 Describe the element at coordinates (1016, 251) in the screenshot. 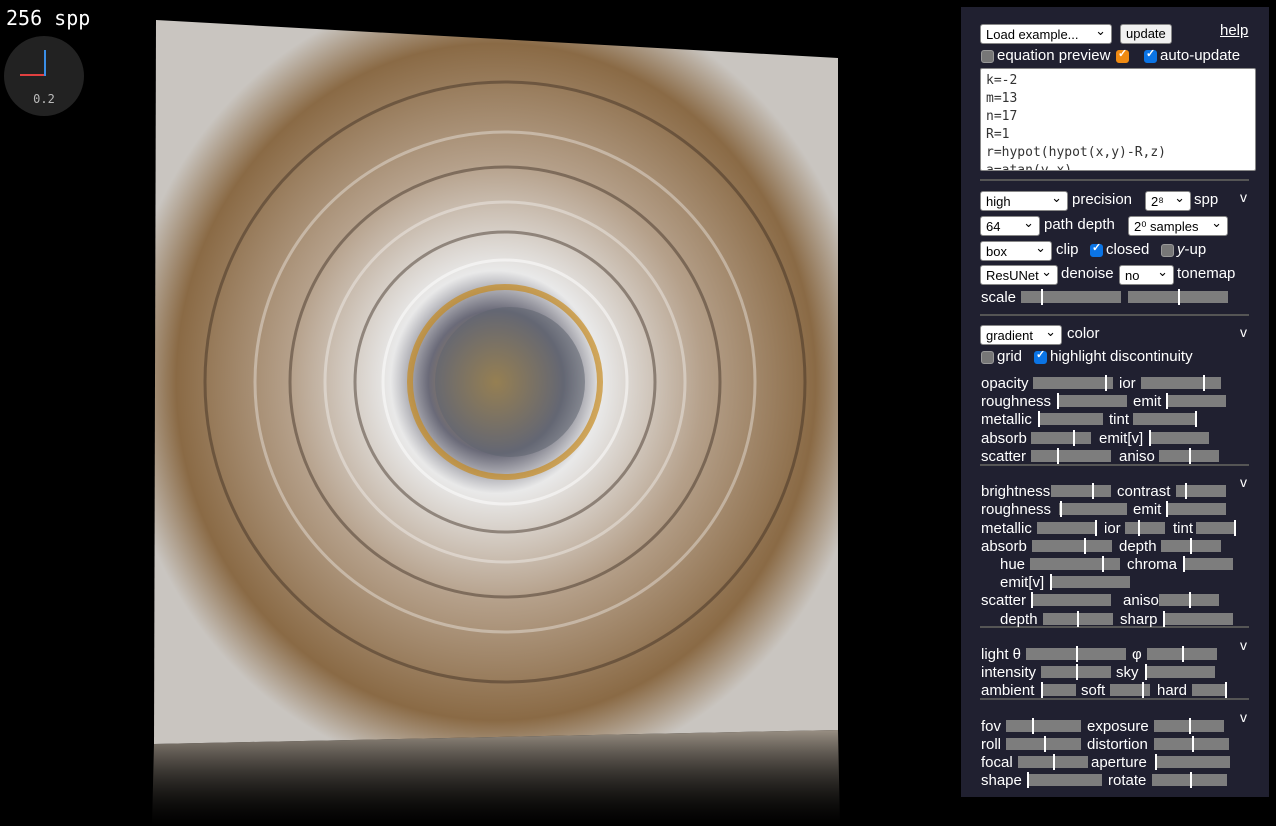

I see `clip-select: box` at that location.